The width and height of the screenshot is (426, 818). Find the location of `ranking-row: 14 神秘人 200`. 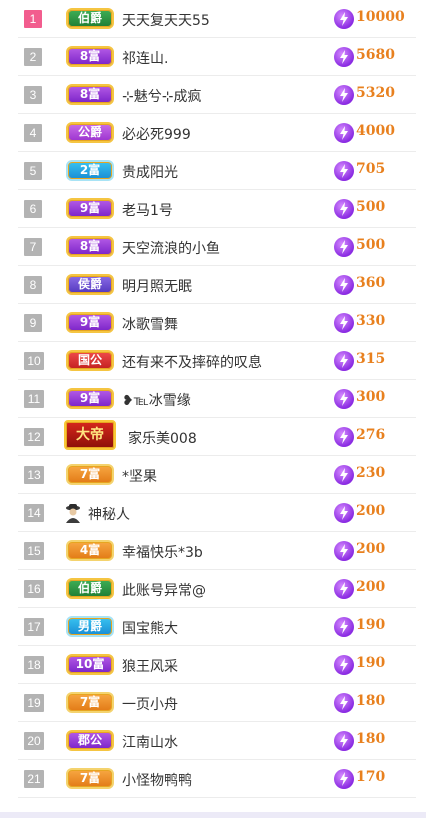

ranking-row: 14 神秘人 200 is located at coordinates (217, 513).